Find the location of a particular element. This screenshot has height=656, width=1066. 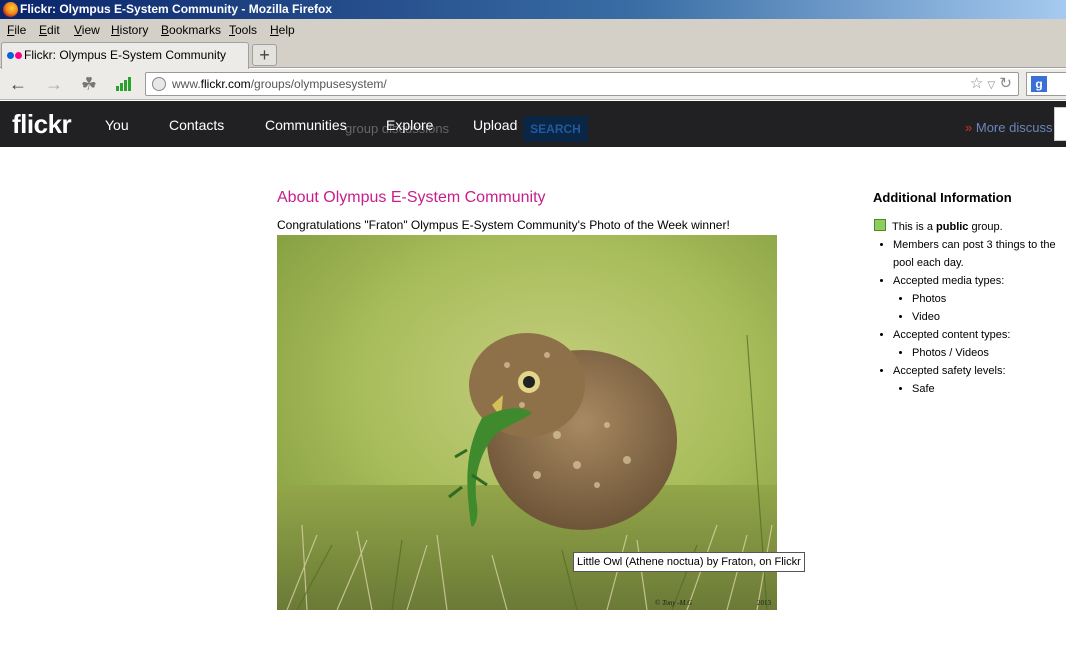

list-item: Safe is located at coordinates (989, 389).